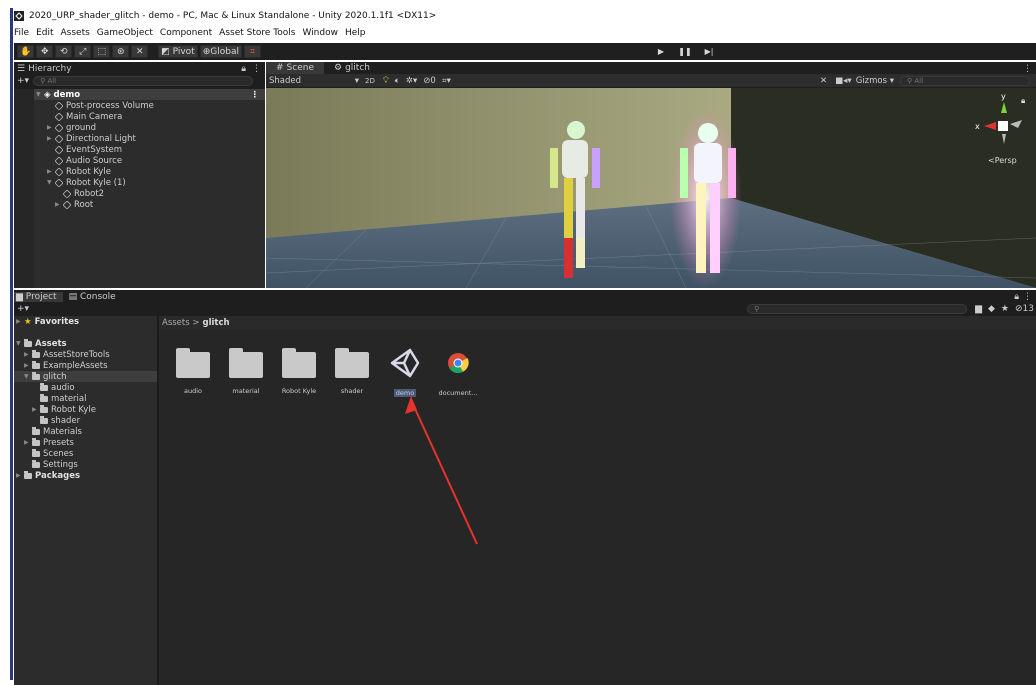 This screenshot has height=685, width=1036. I want to click on asset-folder-shader: shader, so click(352, 371).